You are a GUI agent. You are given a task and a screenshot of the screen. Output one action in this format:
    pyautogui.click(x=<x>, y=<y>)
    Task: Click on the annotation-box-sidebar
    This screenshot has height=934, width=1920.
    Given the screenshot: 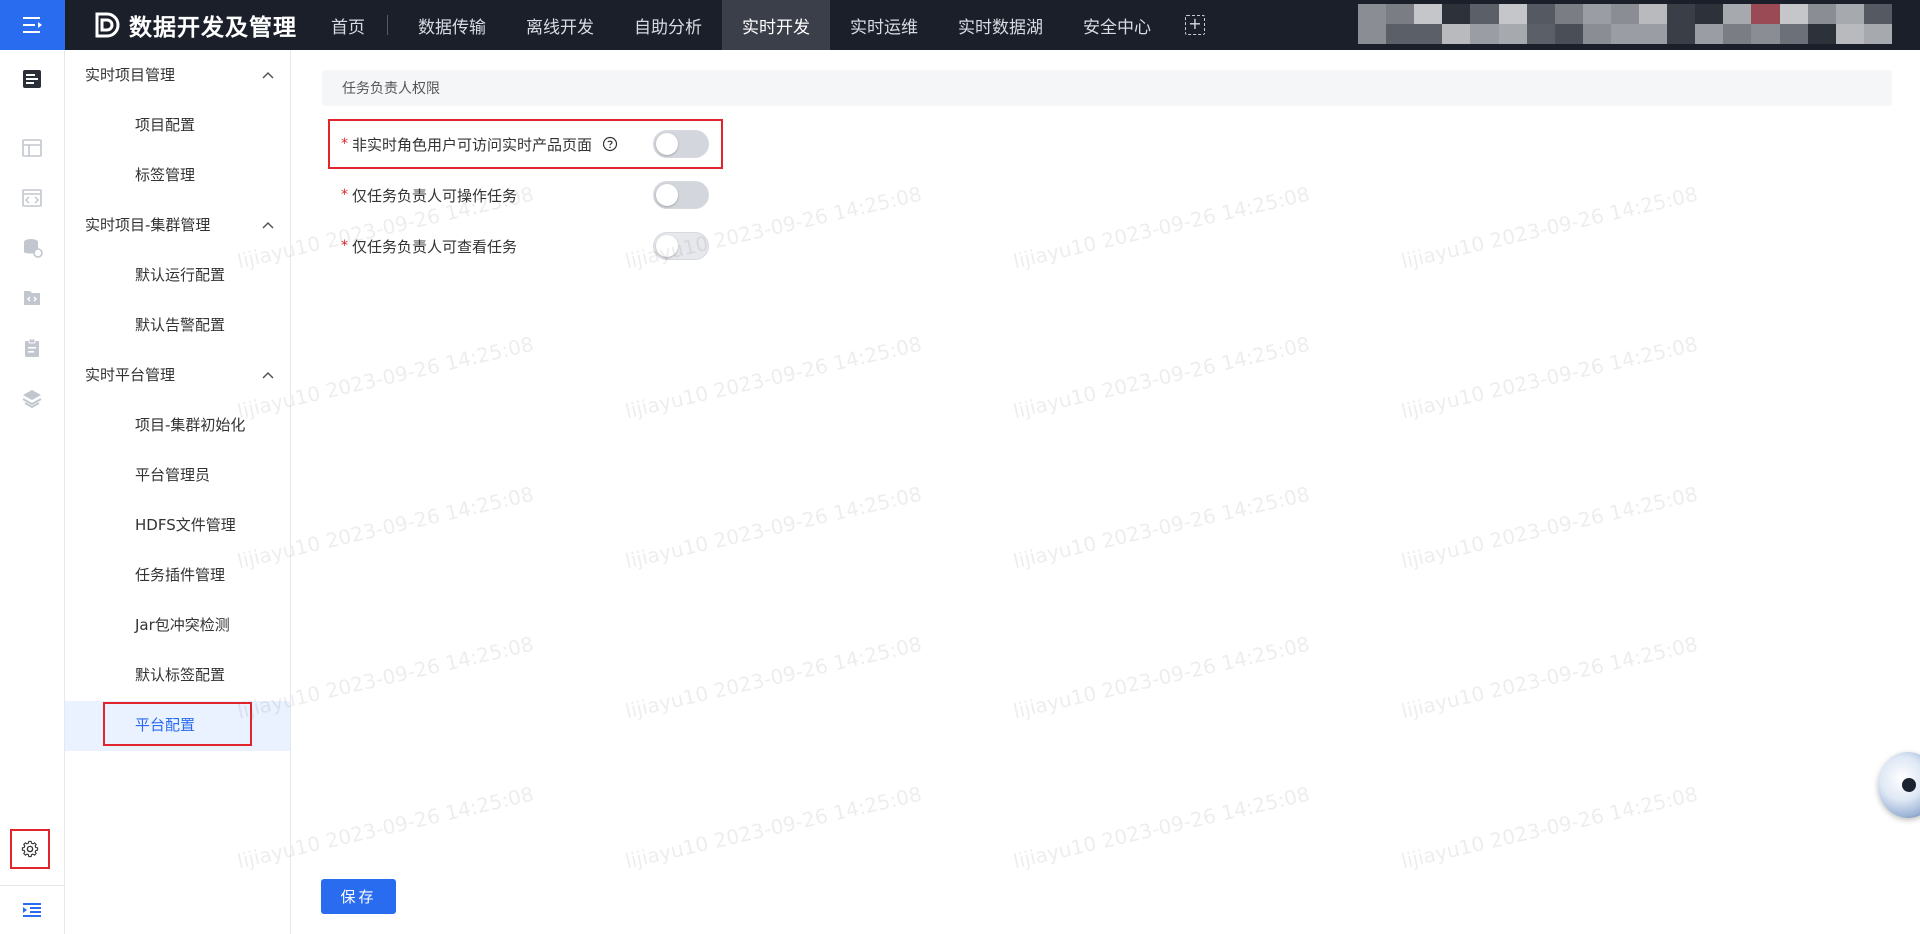 What is the action you would take?
    pyautogui.click(x=177, y=724)
    